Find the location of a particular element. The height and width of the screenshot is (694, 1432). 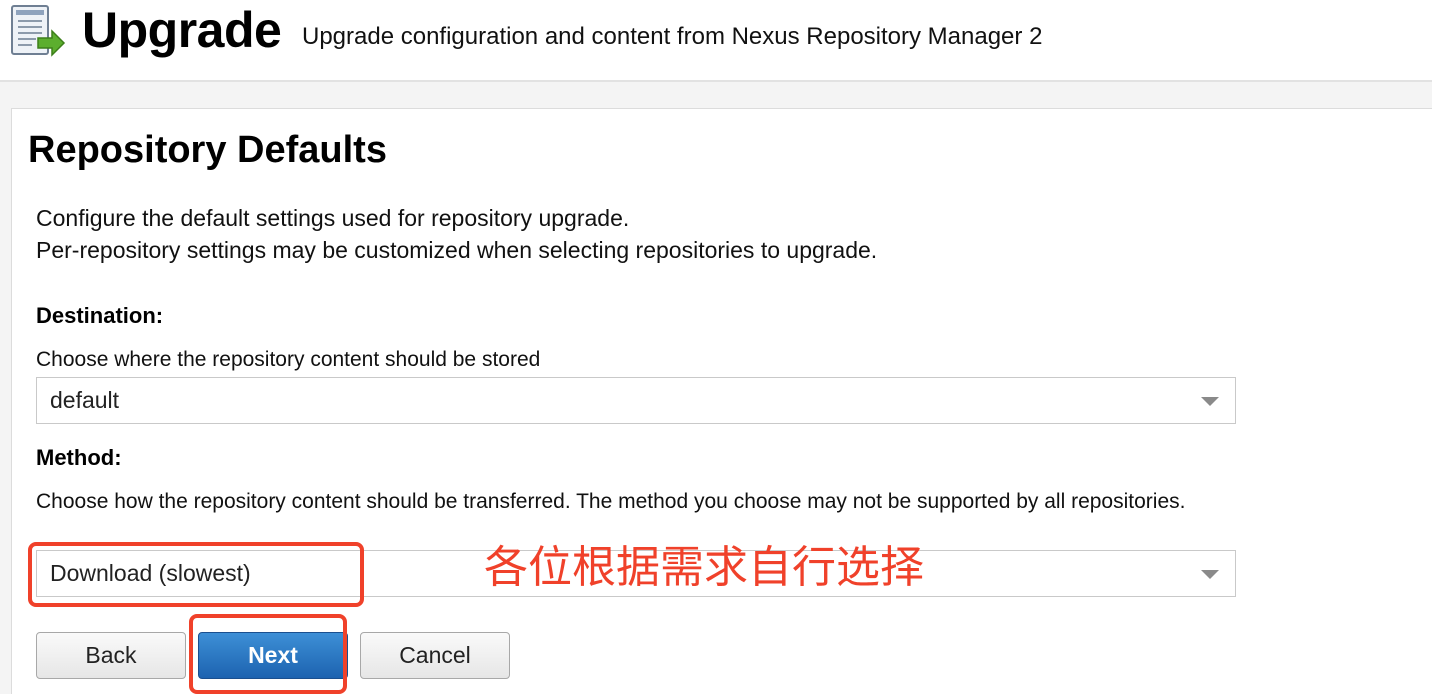

upgrade-document-arrow-icon is located at coordinates (38, 32).